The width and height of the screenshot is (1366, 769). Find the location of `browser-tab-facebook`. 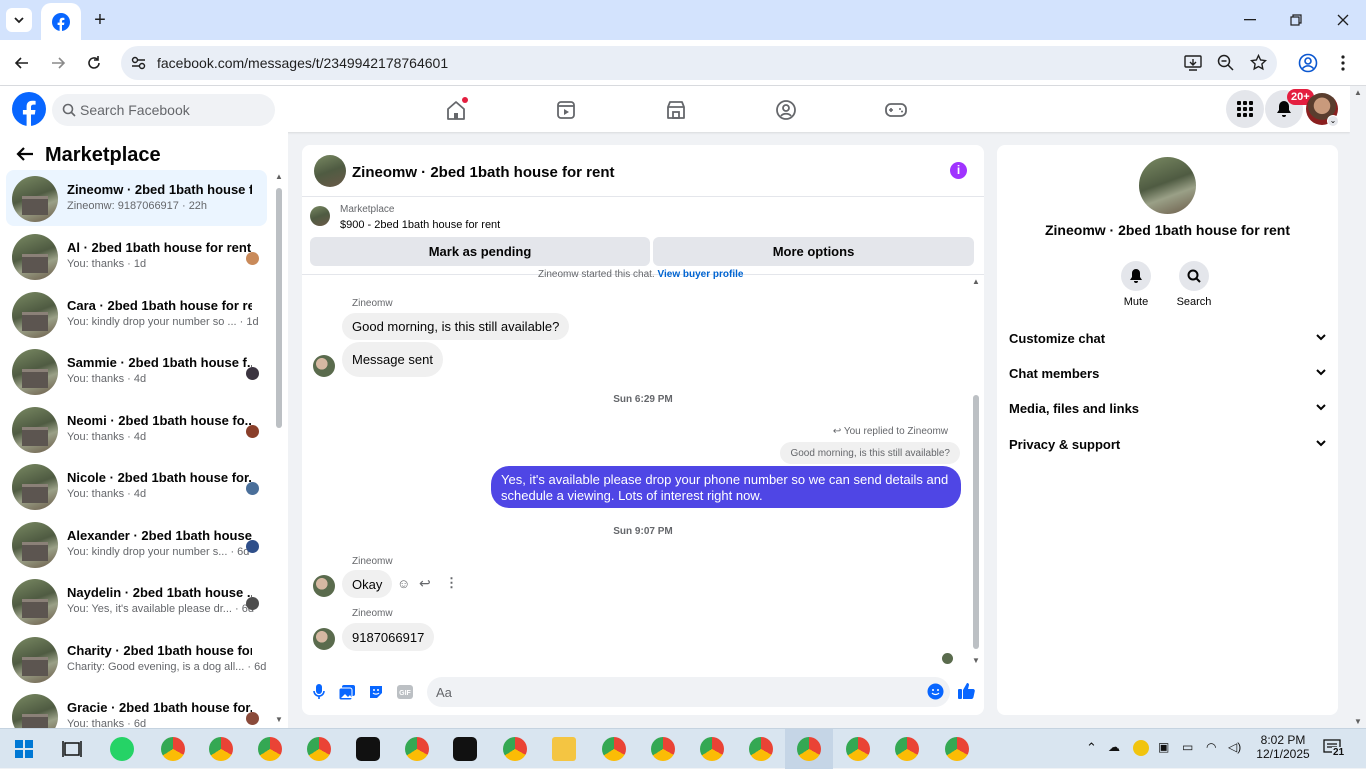

browser-tab-facebook is located at coordinates (61, 21).